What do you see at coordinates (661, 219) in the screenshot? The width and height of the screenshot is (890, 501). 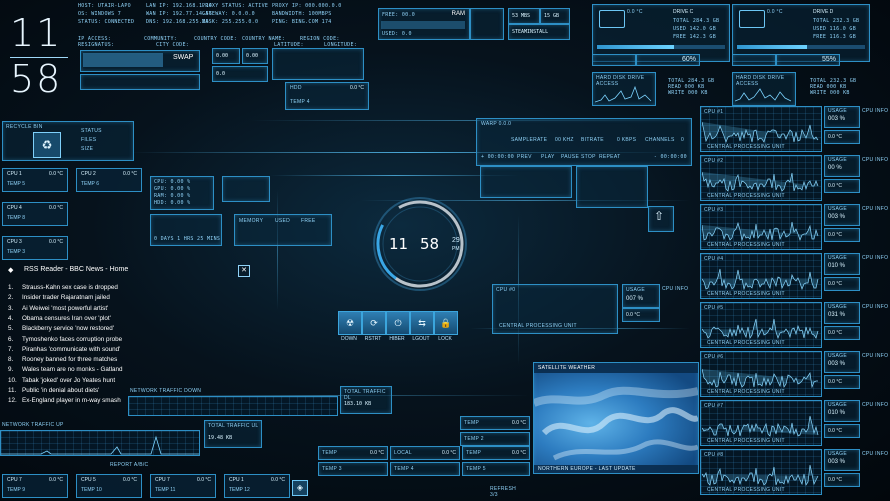 I see `upload-button: ⇧` at bounding box center [661, 219].